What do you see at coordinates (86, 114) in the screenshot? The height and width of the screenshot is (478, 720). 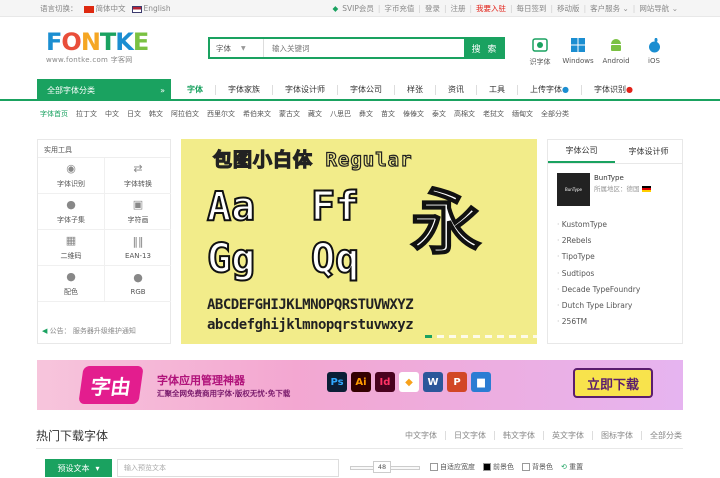 I see `lang-item: 拉丁文` at bounding box center [86, 114].